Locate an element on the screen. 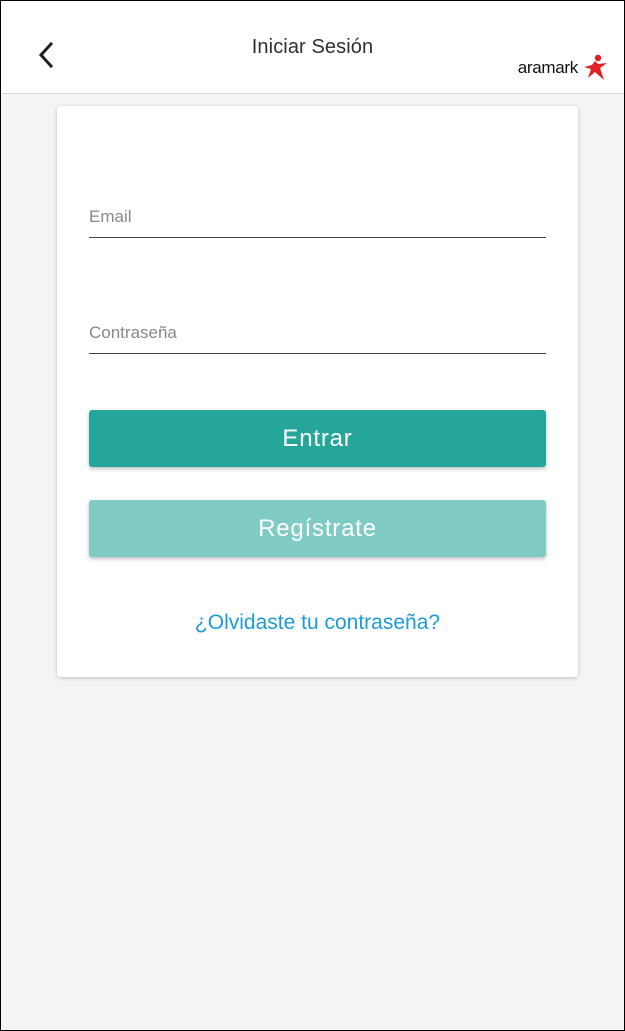  app-header: Iniciar Sesión aramark is located at coordinates (312, 47).